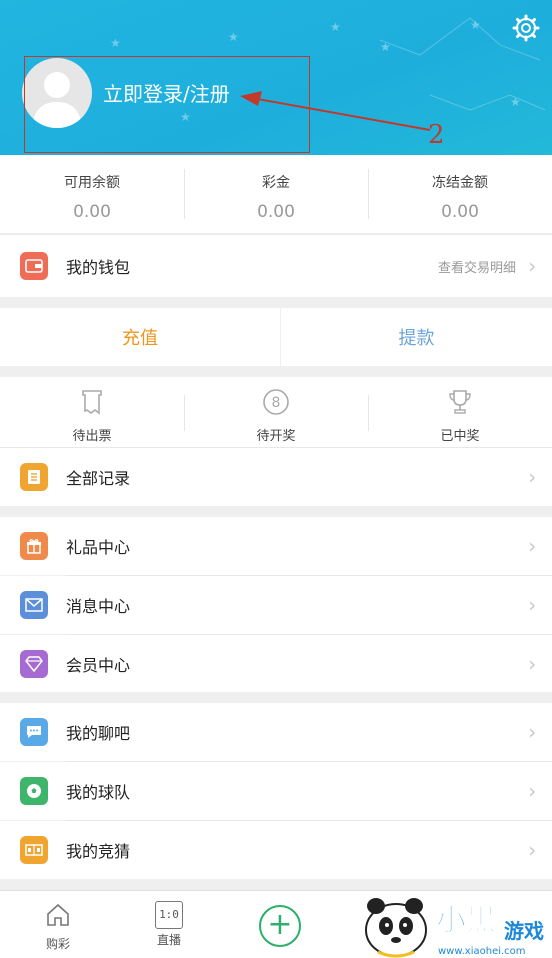  Describe the element at coordinates (276, 850) in the screenshot. I see `my-guess-row: 我的竞猜 ›` at that location.